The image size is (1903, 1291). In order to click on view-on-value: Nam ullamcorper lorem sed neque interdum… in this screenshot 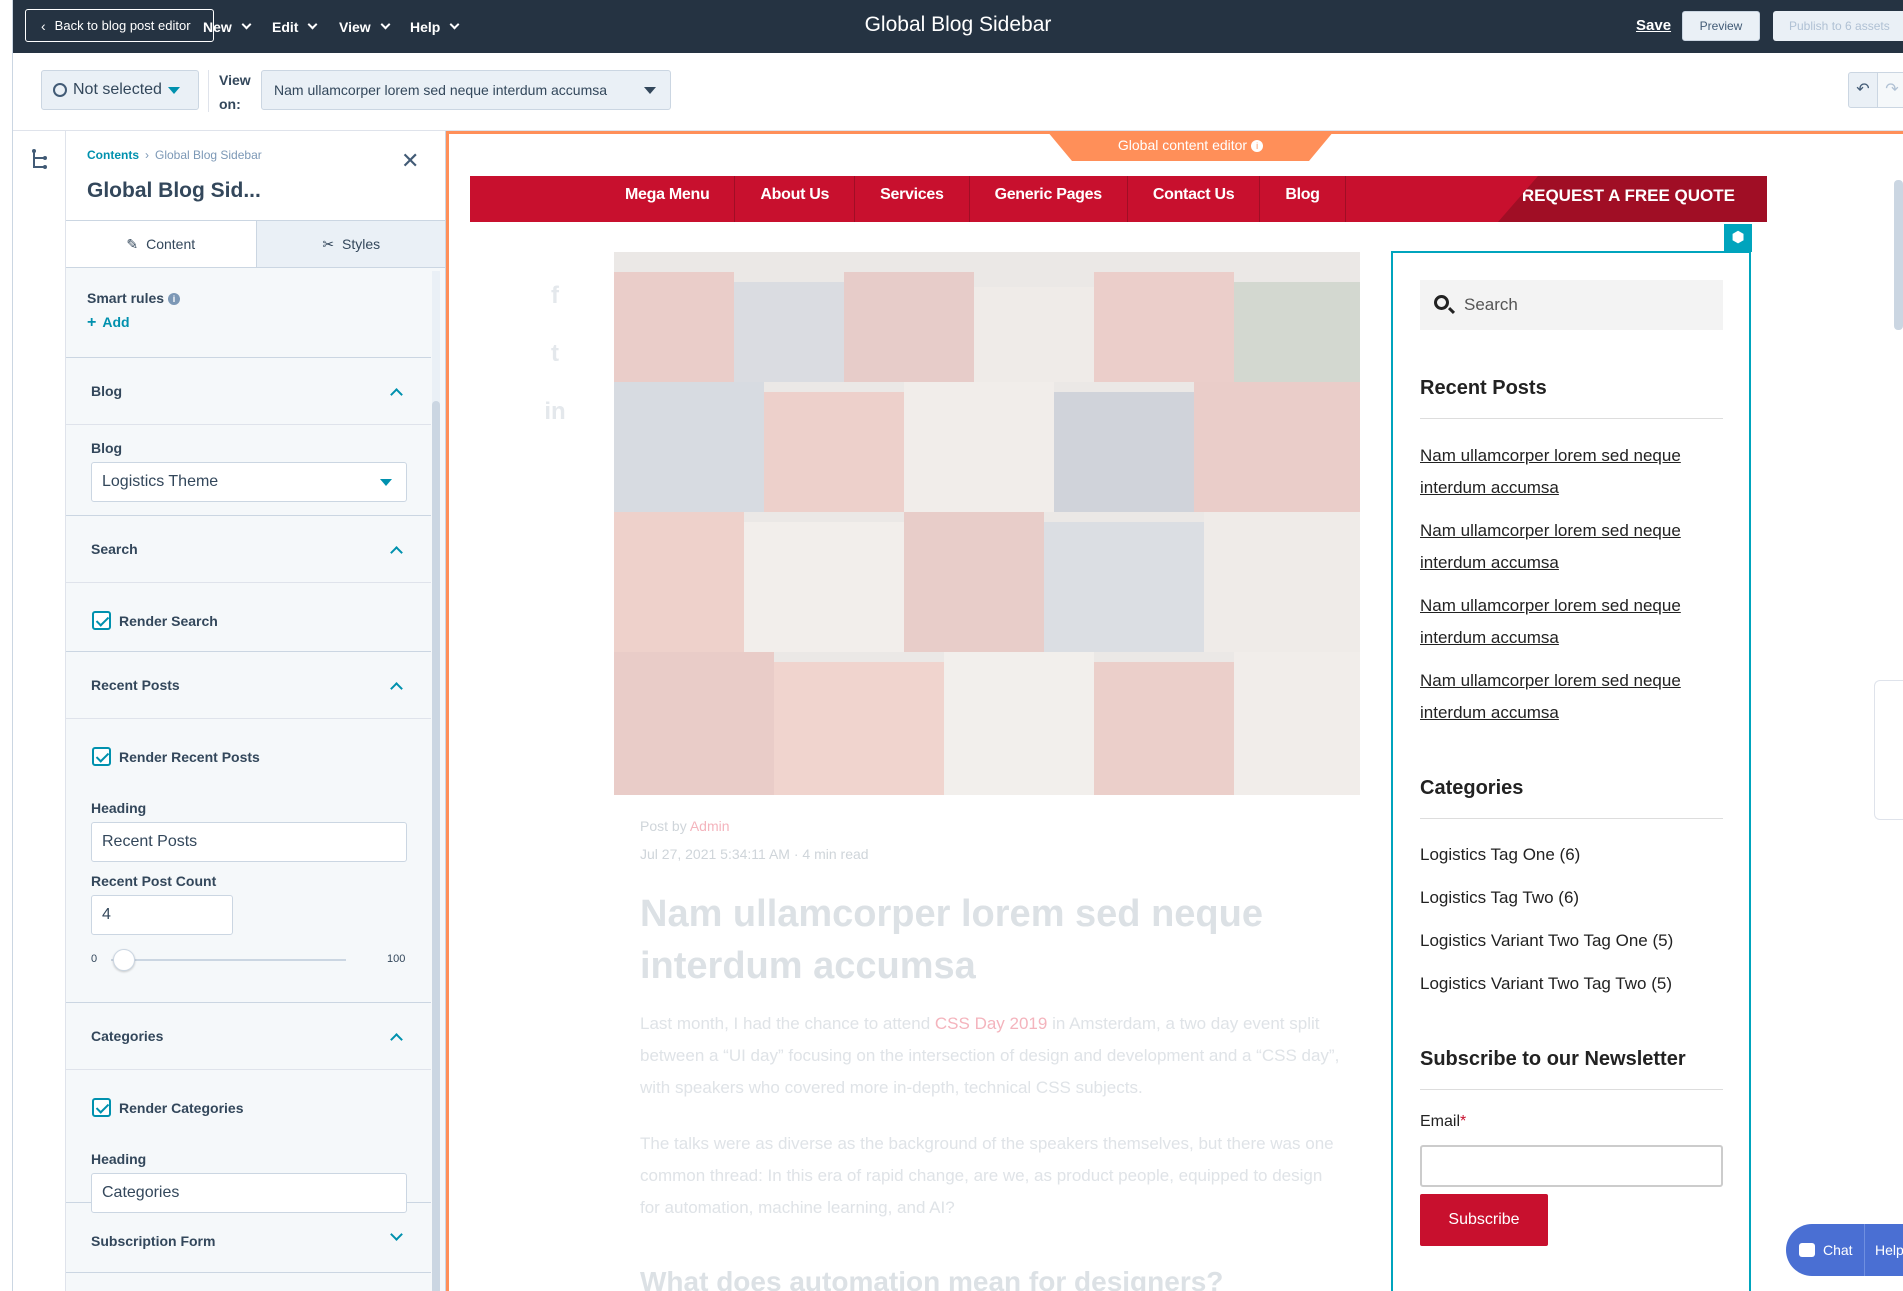, I will do `click(441, 90)`.